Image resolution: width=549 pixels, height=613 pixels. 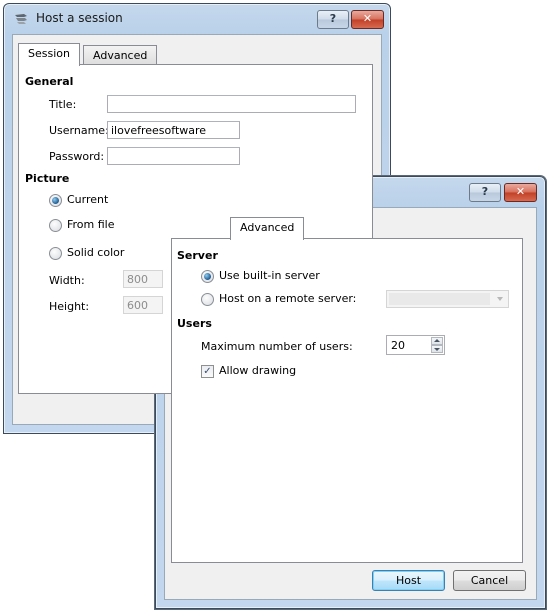 I want to click on users-heading: Users, so click(x=194, y=323).